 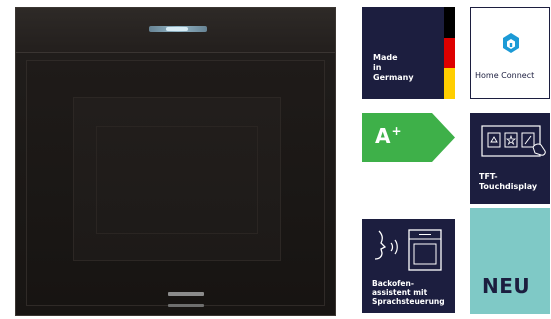 I want to click on backofen-line-2: assistent mit, so click(x=400, y=292).